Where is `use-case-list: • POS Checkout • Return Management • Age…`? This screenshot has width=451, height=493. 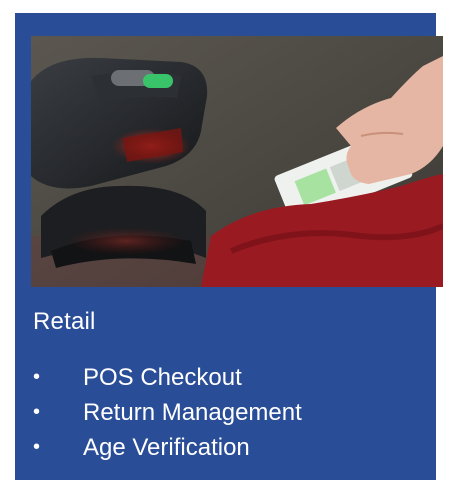
use-case-list: • POS Checkout • Return Management • Age… is located at coordinates (167, 412).